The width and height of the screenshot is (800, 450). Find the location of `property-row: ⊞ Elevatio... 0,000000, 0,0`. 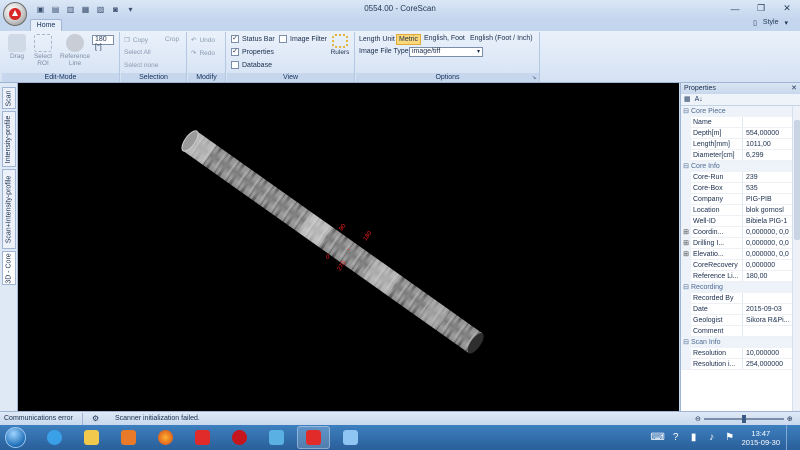

property-row: ⊞ Elevatio... 0,000000, 0,0 is located at coordinates (740, 254).